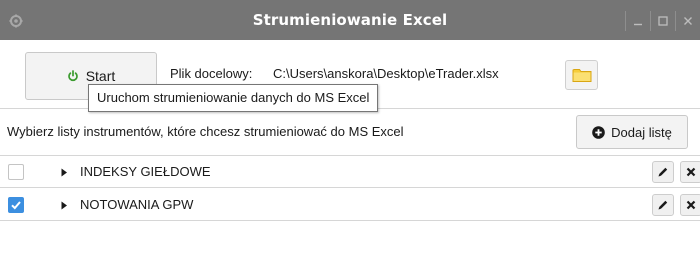 Image resolution: width=700 pixels, height=273 pixels. I want to click on checkmark-icon, so click(16, 205).